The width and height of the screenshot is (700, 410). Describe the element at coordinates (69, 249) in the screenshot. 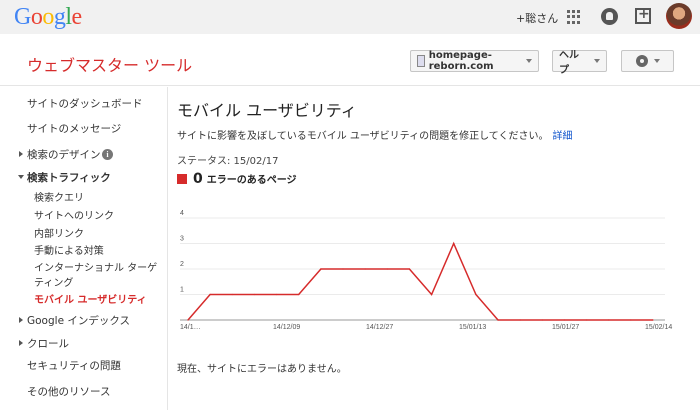

I see `sidebar-item-manual-actions: 手動による対策` at that location.